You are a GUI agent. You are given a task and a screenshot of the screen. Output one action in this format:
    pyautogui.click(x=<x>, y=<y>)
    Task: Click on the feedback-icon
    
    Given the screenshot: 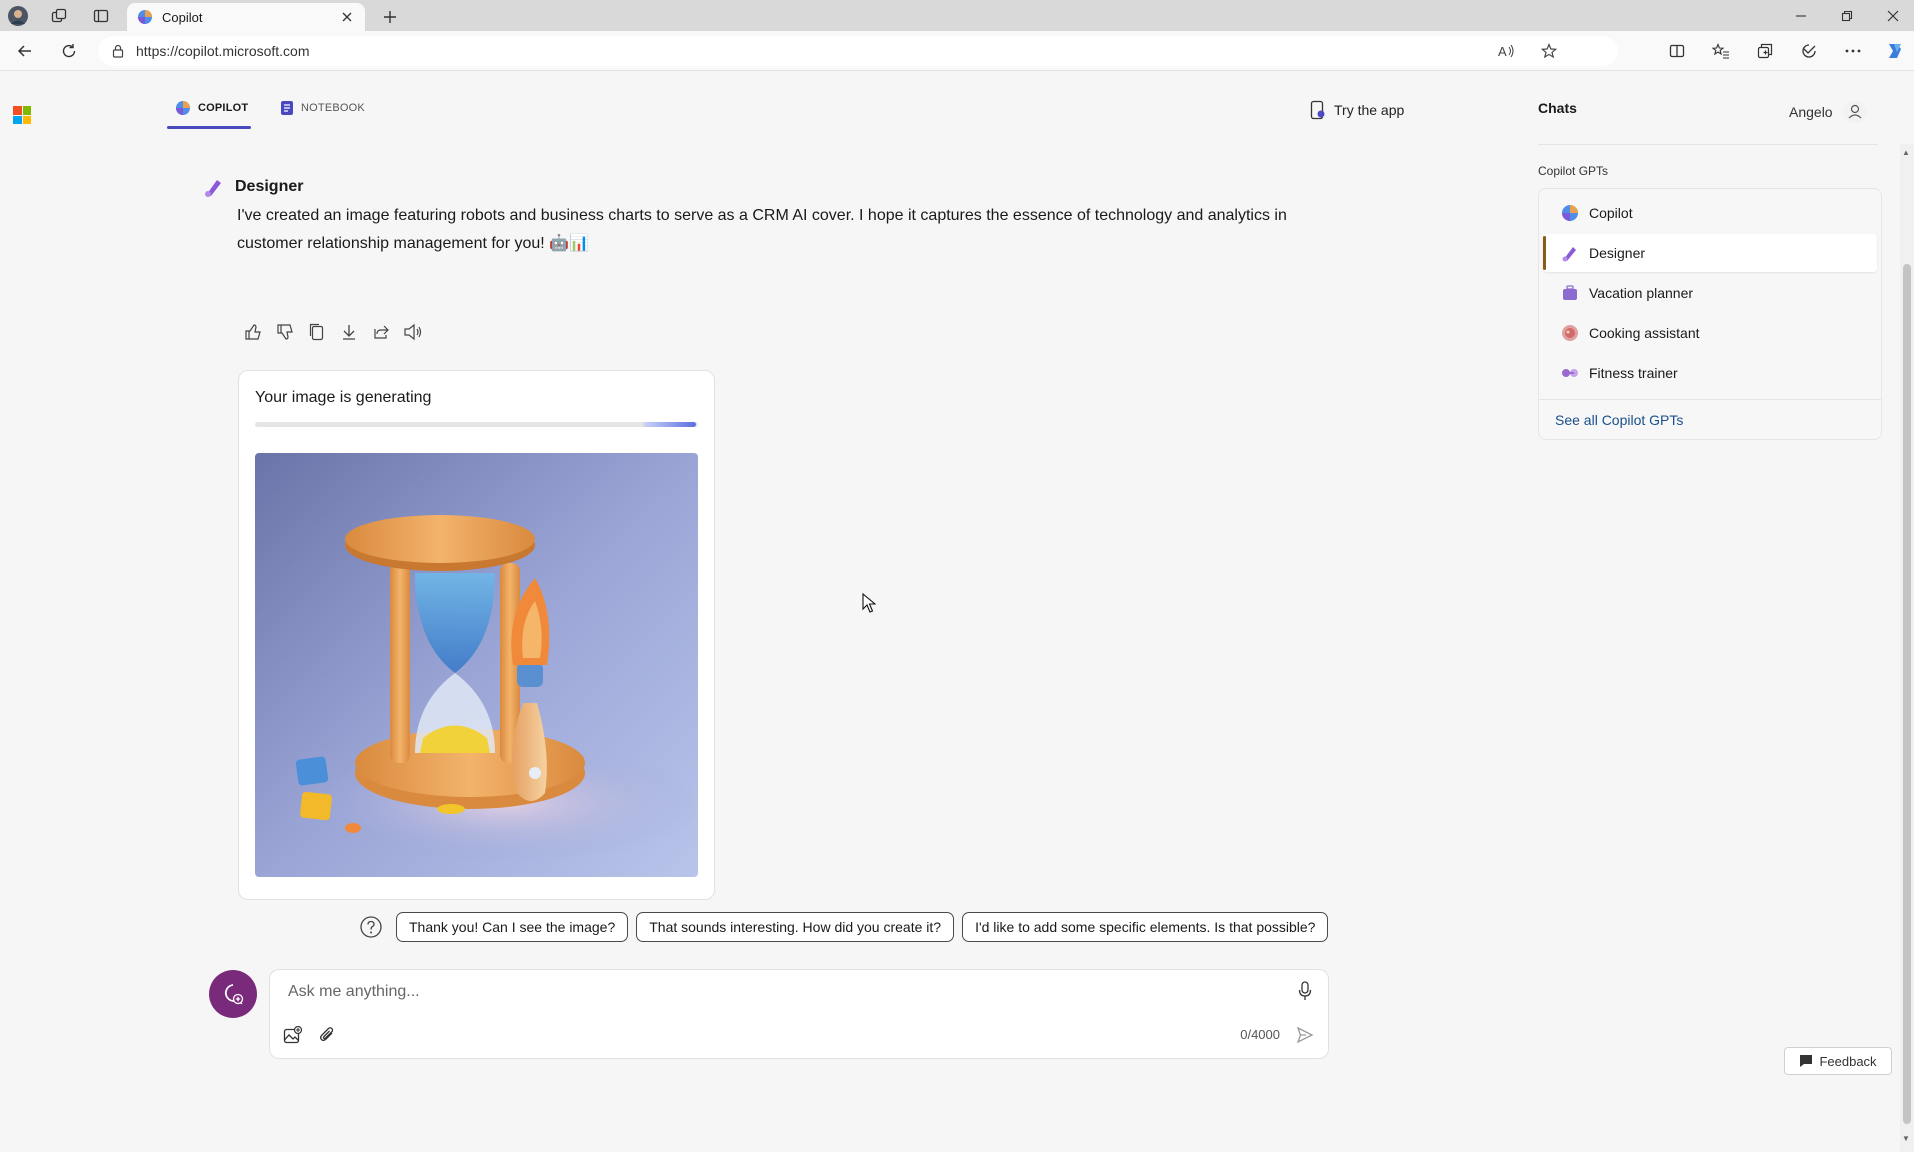 What is the action you would take?
    pyautogui.click(x=1806, y=1061)
    